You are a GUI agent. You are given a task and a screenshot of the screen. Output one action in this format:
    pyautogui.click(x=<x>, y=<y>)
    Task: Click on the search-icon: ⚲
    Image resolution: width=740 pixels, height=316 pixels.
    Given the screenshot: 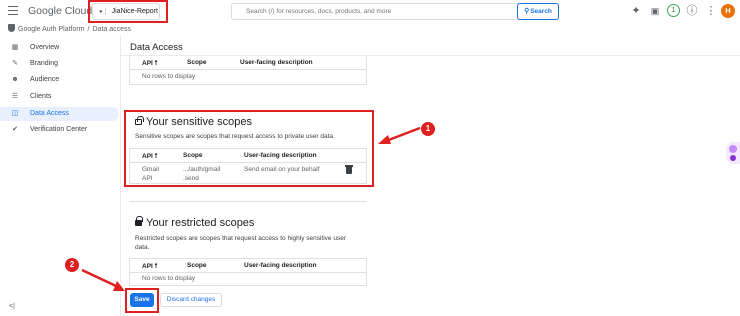 What is the action you would take?
    pyautogui.click(x=527, y=11)
    